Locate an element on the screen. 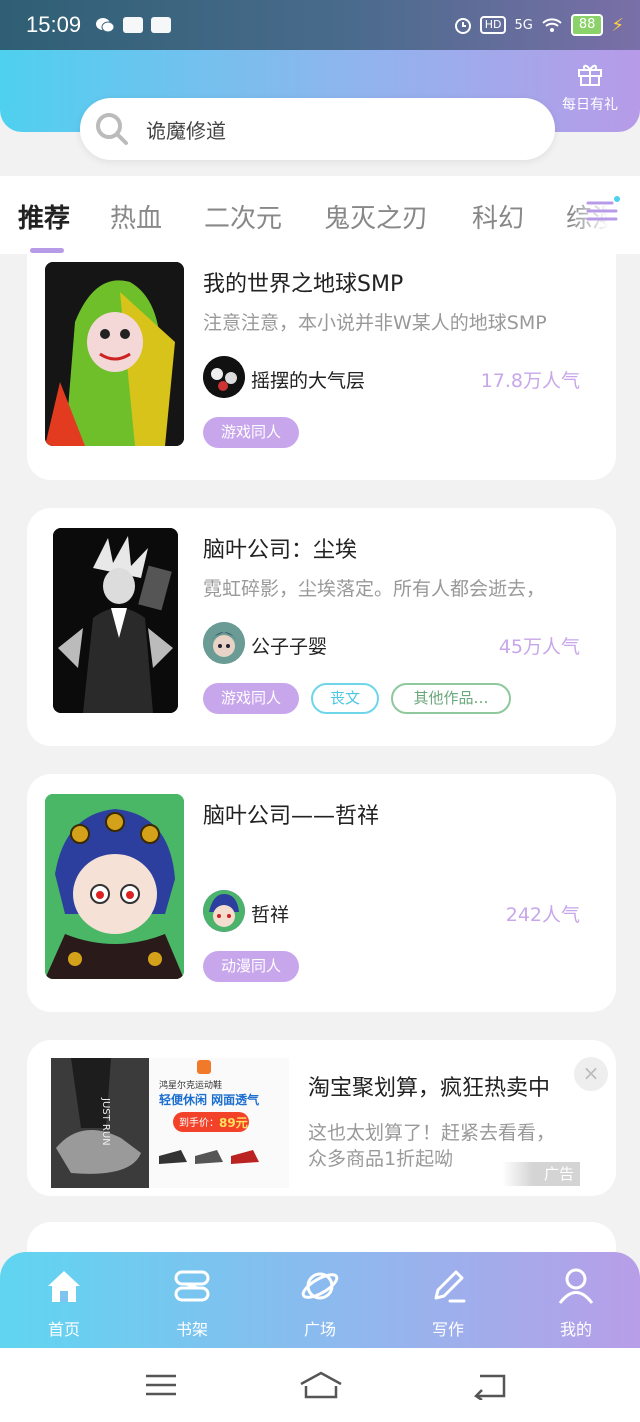 Image resolution: width=640 pixels, height=1422 pixels. hd-indicator: HD is located at coordinates (493, 25).